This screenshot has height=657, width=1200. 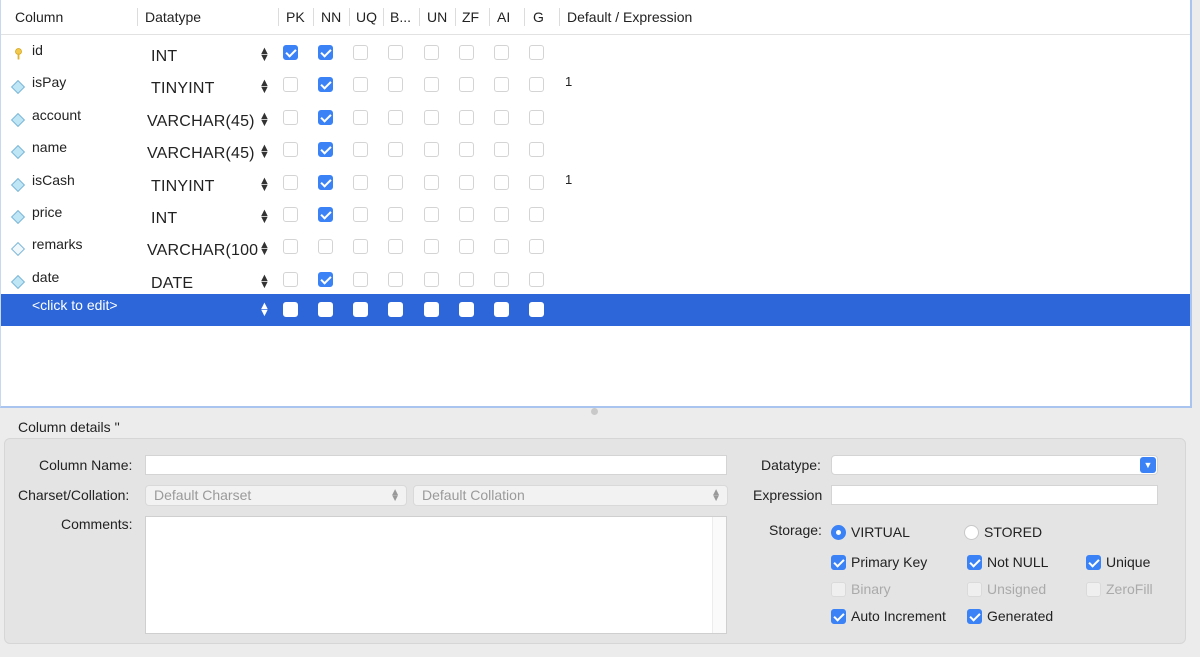 I want to click on column-name-cell: date, so click(x=45, y=277).